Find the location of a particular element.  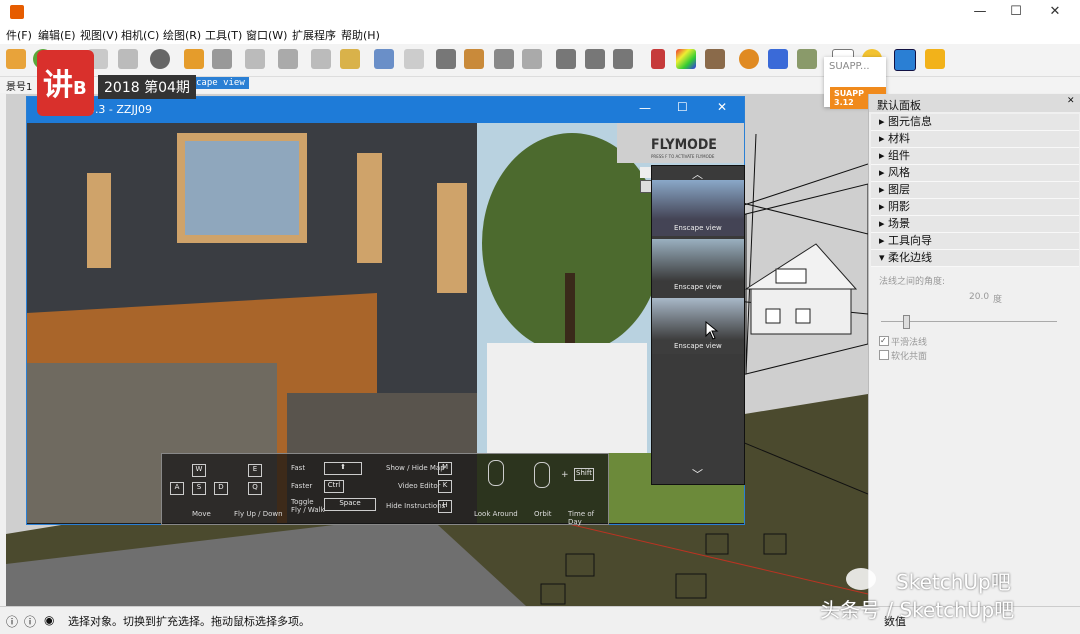

view-icon is located at coordinates (384, 59).